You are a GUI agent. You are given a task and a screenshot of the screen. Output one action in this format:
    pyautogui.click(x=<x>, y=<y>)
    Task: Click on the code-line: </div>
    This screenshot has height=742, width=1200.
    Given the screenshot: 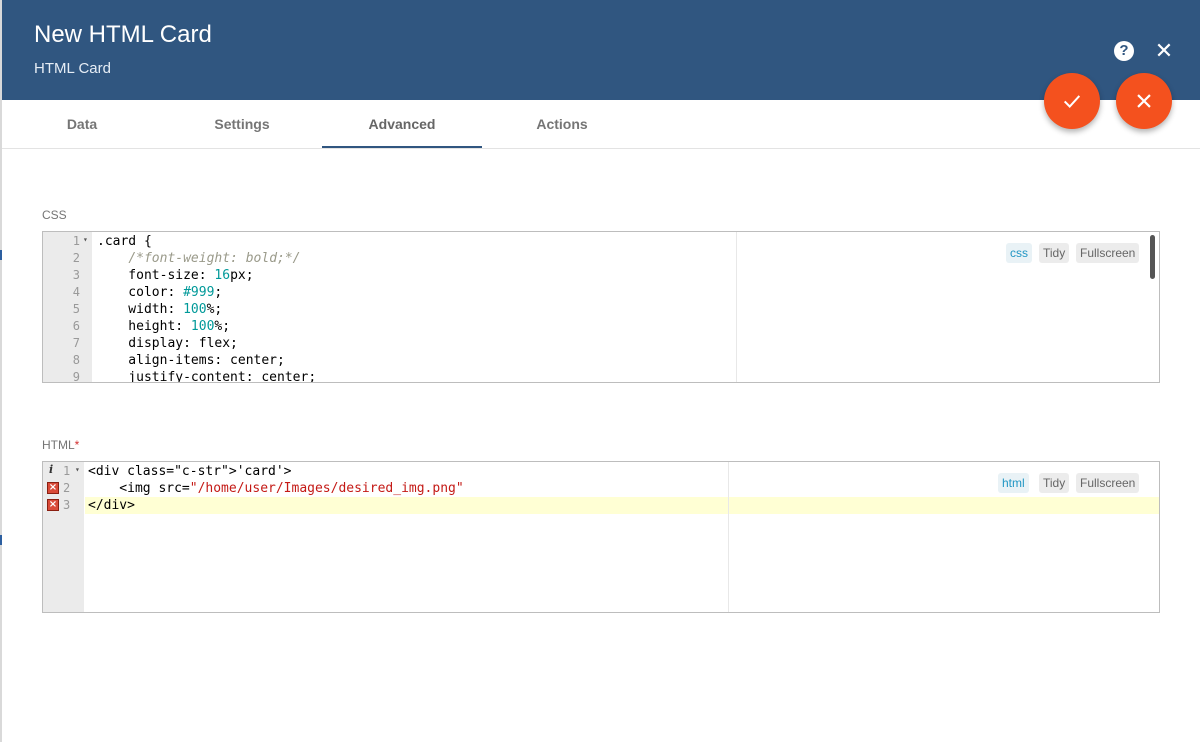 What is the action you would take?
    pyautogui.click(x=111, y=505)
    